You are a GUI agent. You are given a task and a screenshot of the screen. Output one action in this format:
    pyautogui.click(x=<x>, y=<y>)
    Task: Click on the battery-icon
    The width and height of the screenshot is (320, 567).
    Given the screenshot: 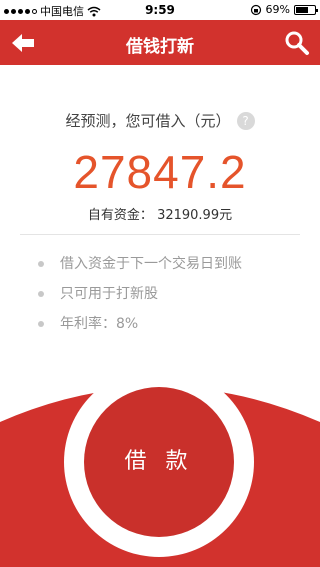 What is the action you would take?
    pyautogui.click(x=306, y=9)
    